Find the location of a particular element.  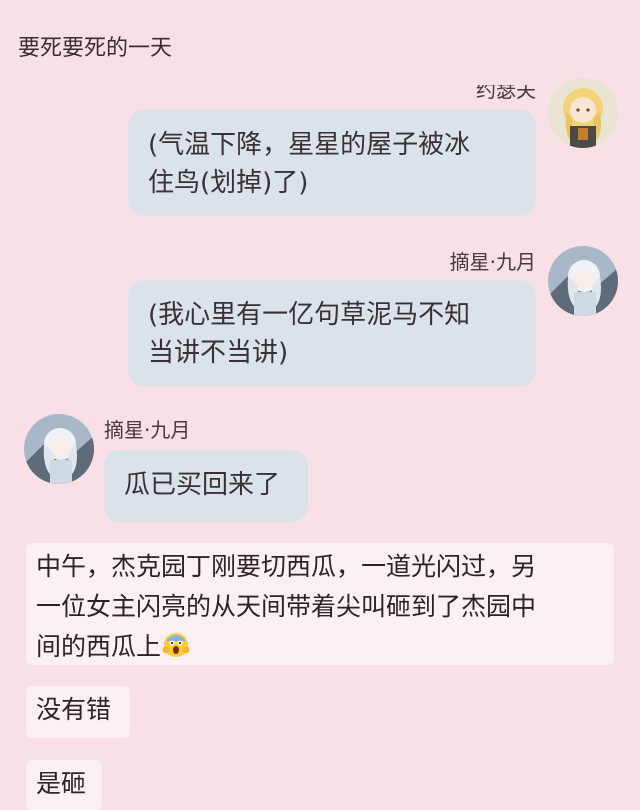

message-line: (我心里有一亿句草泥马不知 is located at coordinates (309, 315).